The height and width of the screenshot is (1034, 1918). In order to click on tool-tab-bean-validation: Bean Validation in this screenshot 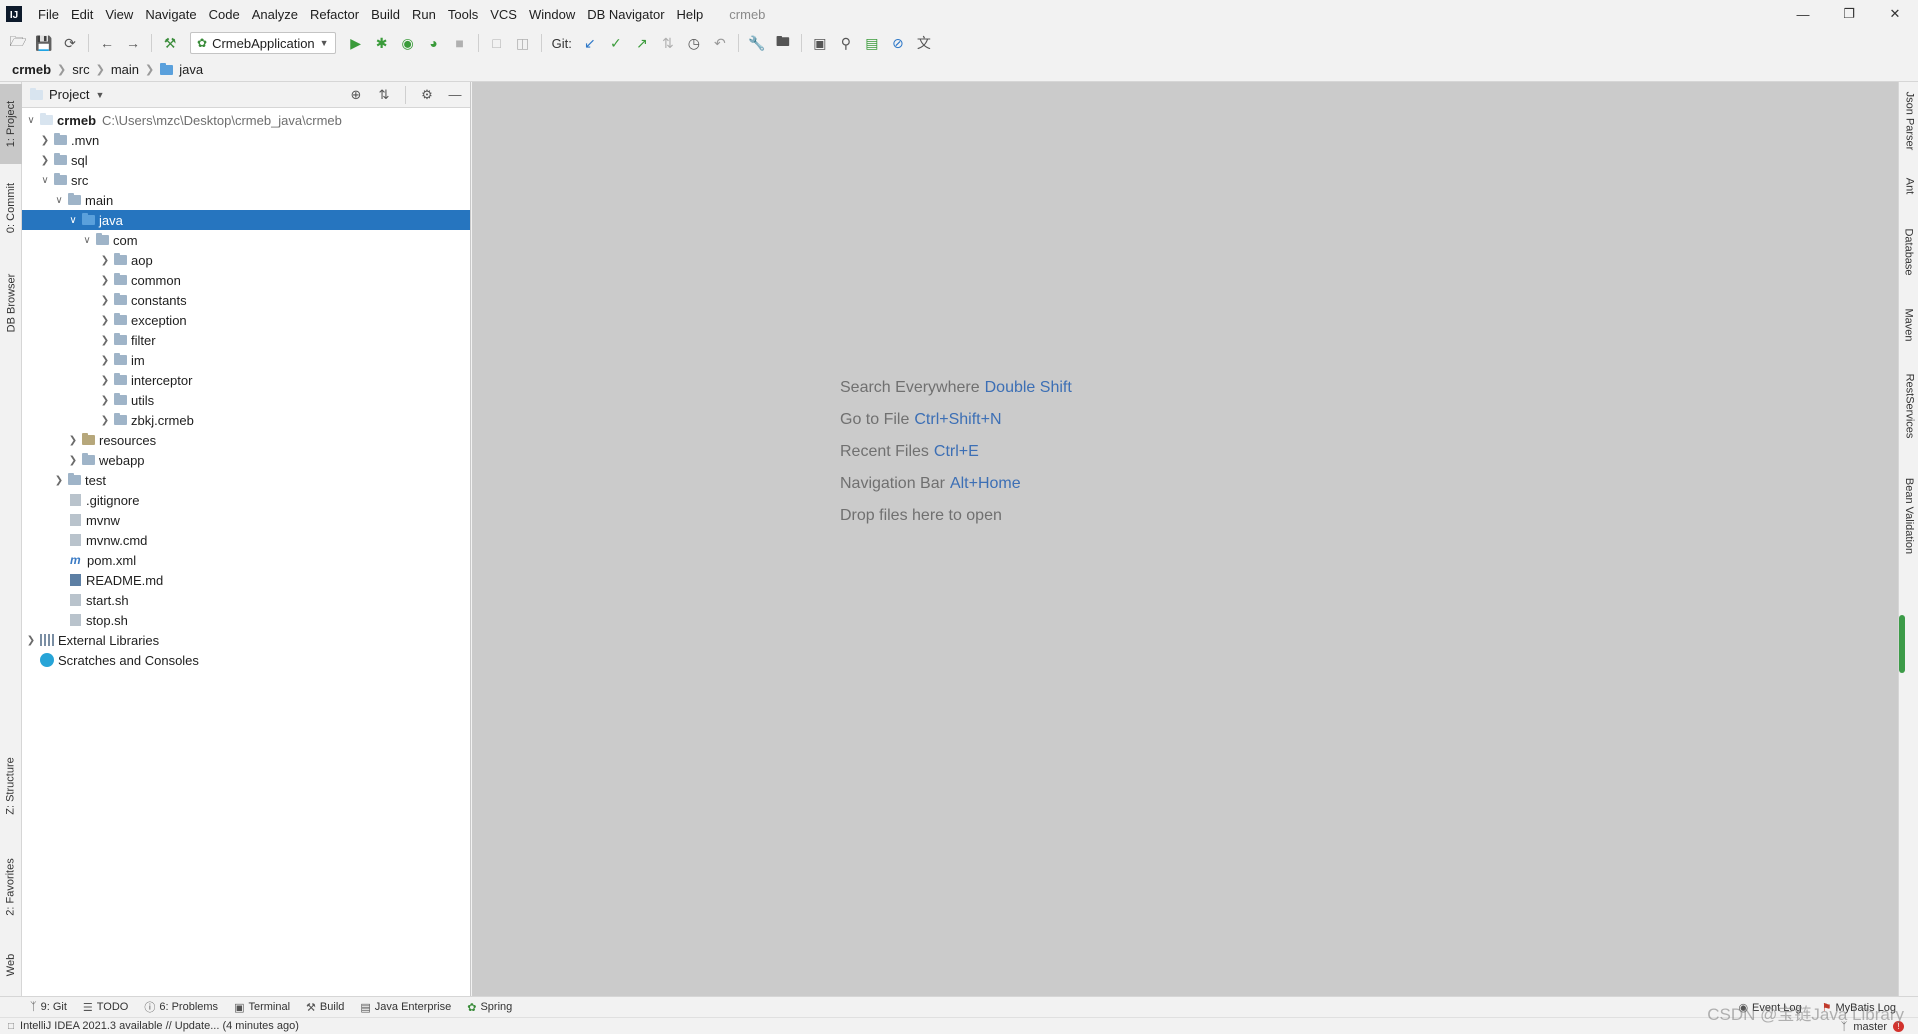, I will do `click(1908, 516)`.